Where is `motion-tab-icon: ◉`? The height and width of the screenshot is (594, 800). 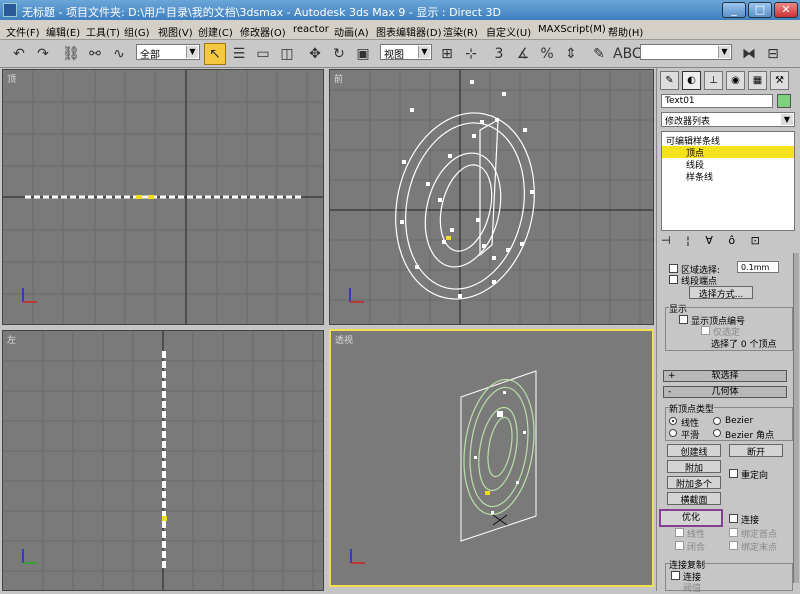
motion-tab-icon: ◉ is located at coordinates (735, 80).